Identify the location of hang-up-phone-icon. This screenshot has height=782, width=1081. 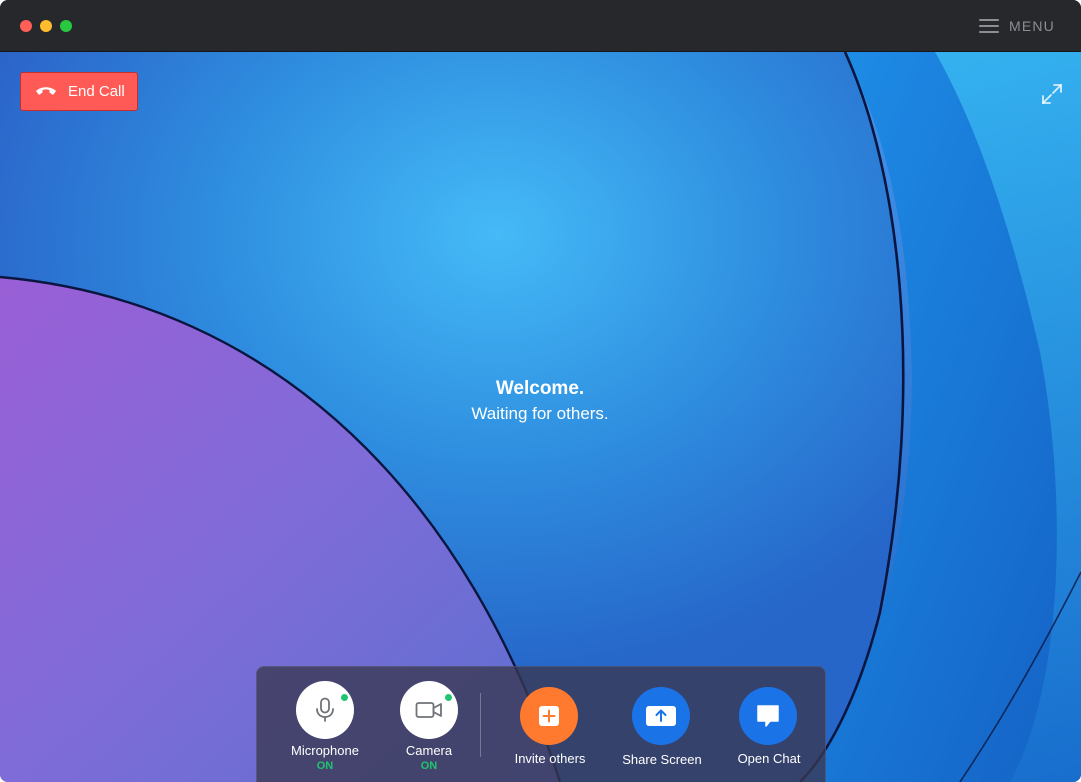
(46, 91).